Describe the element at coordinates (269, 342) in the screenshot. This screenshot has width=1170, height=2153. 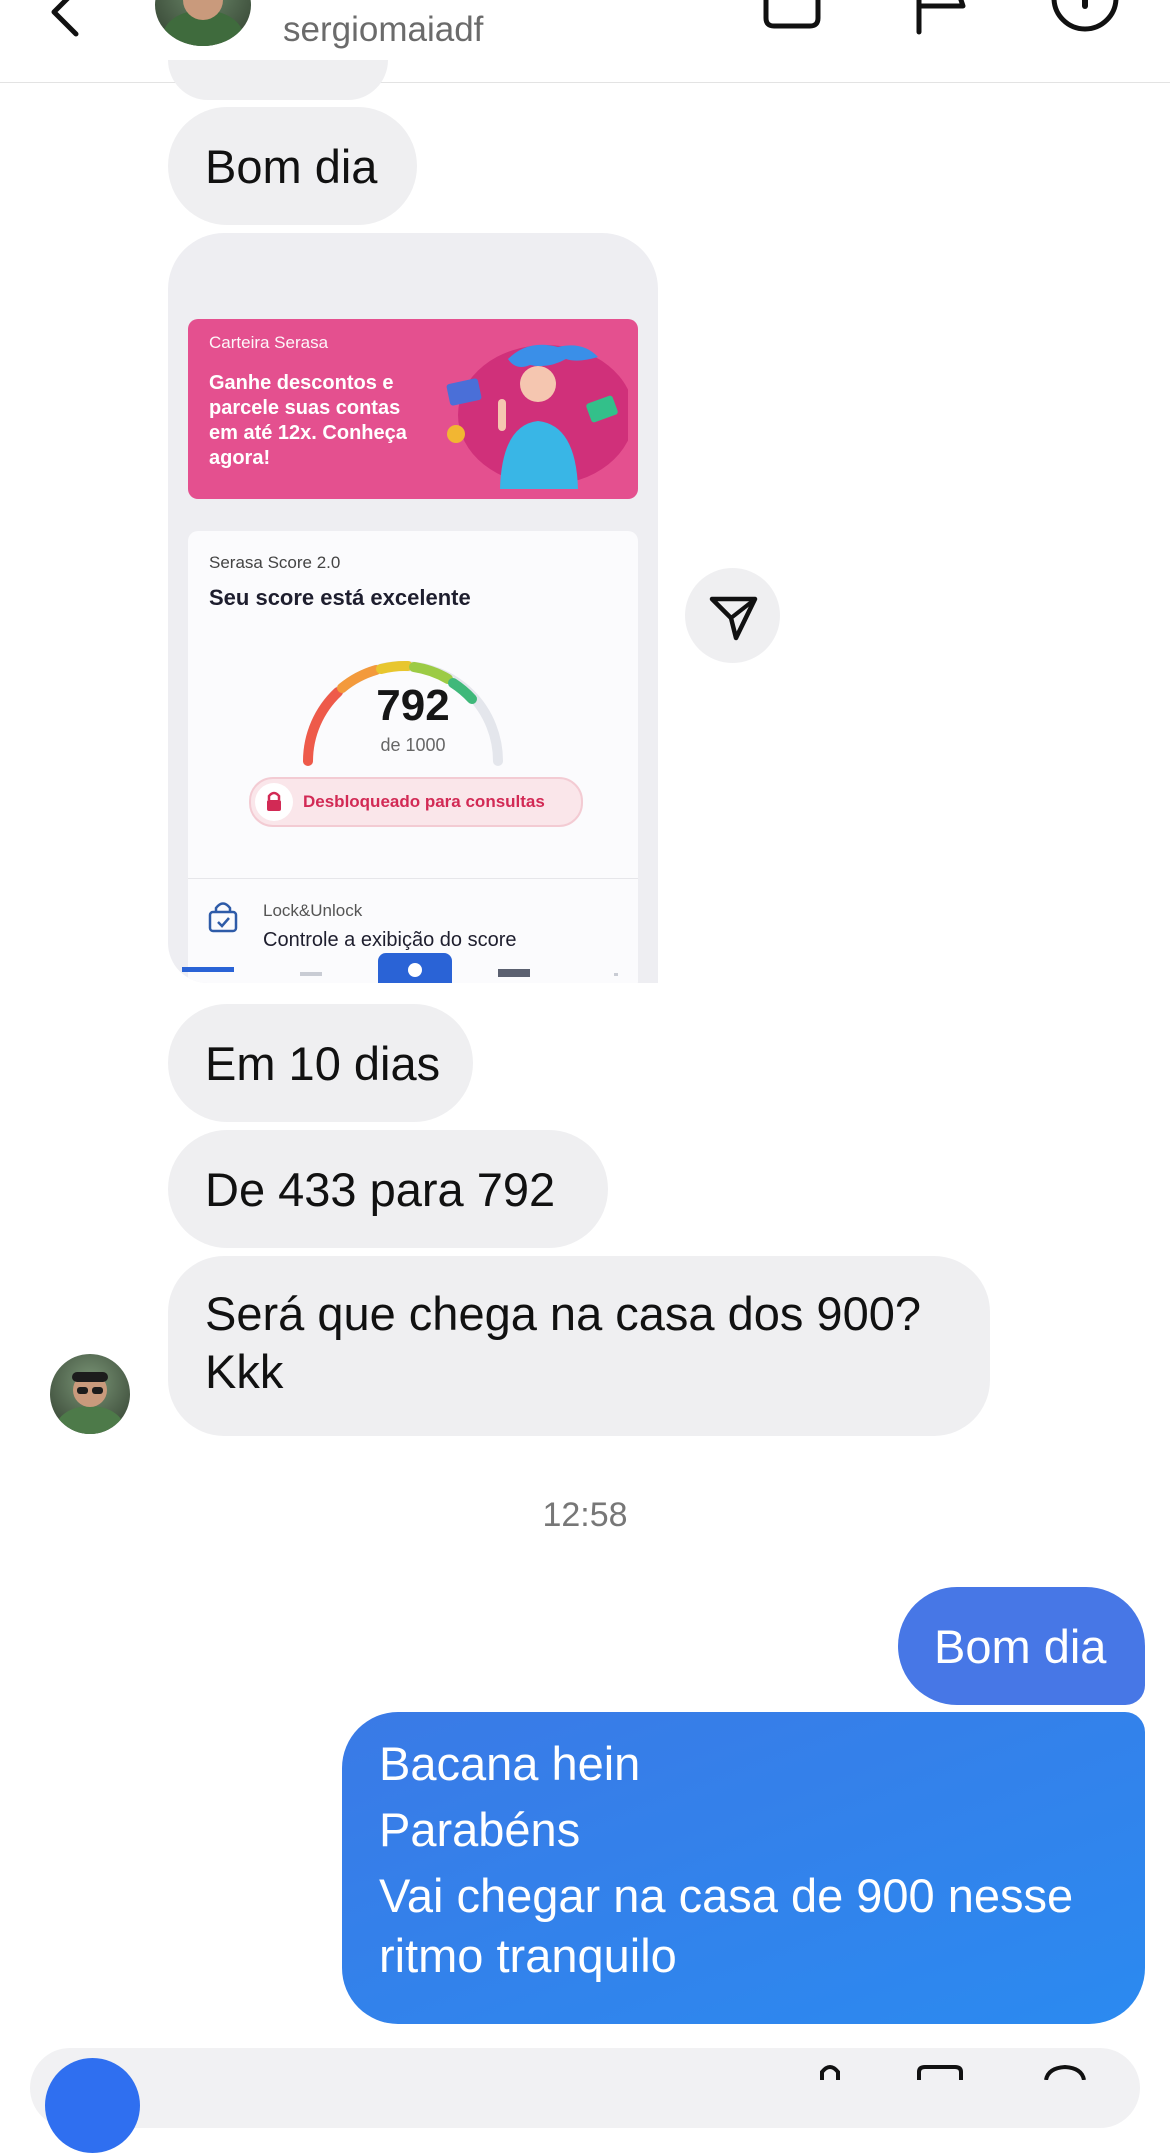
I see `banner-caption: Carteira Serasa` at that location.